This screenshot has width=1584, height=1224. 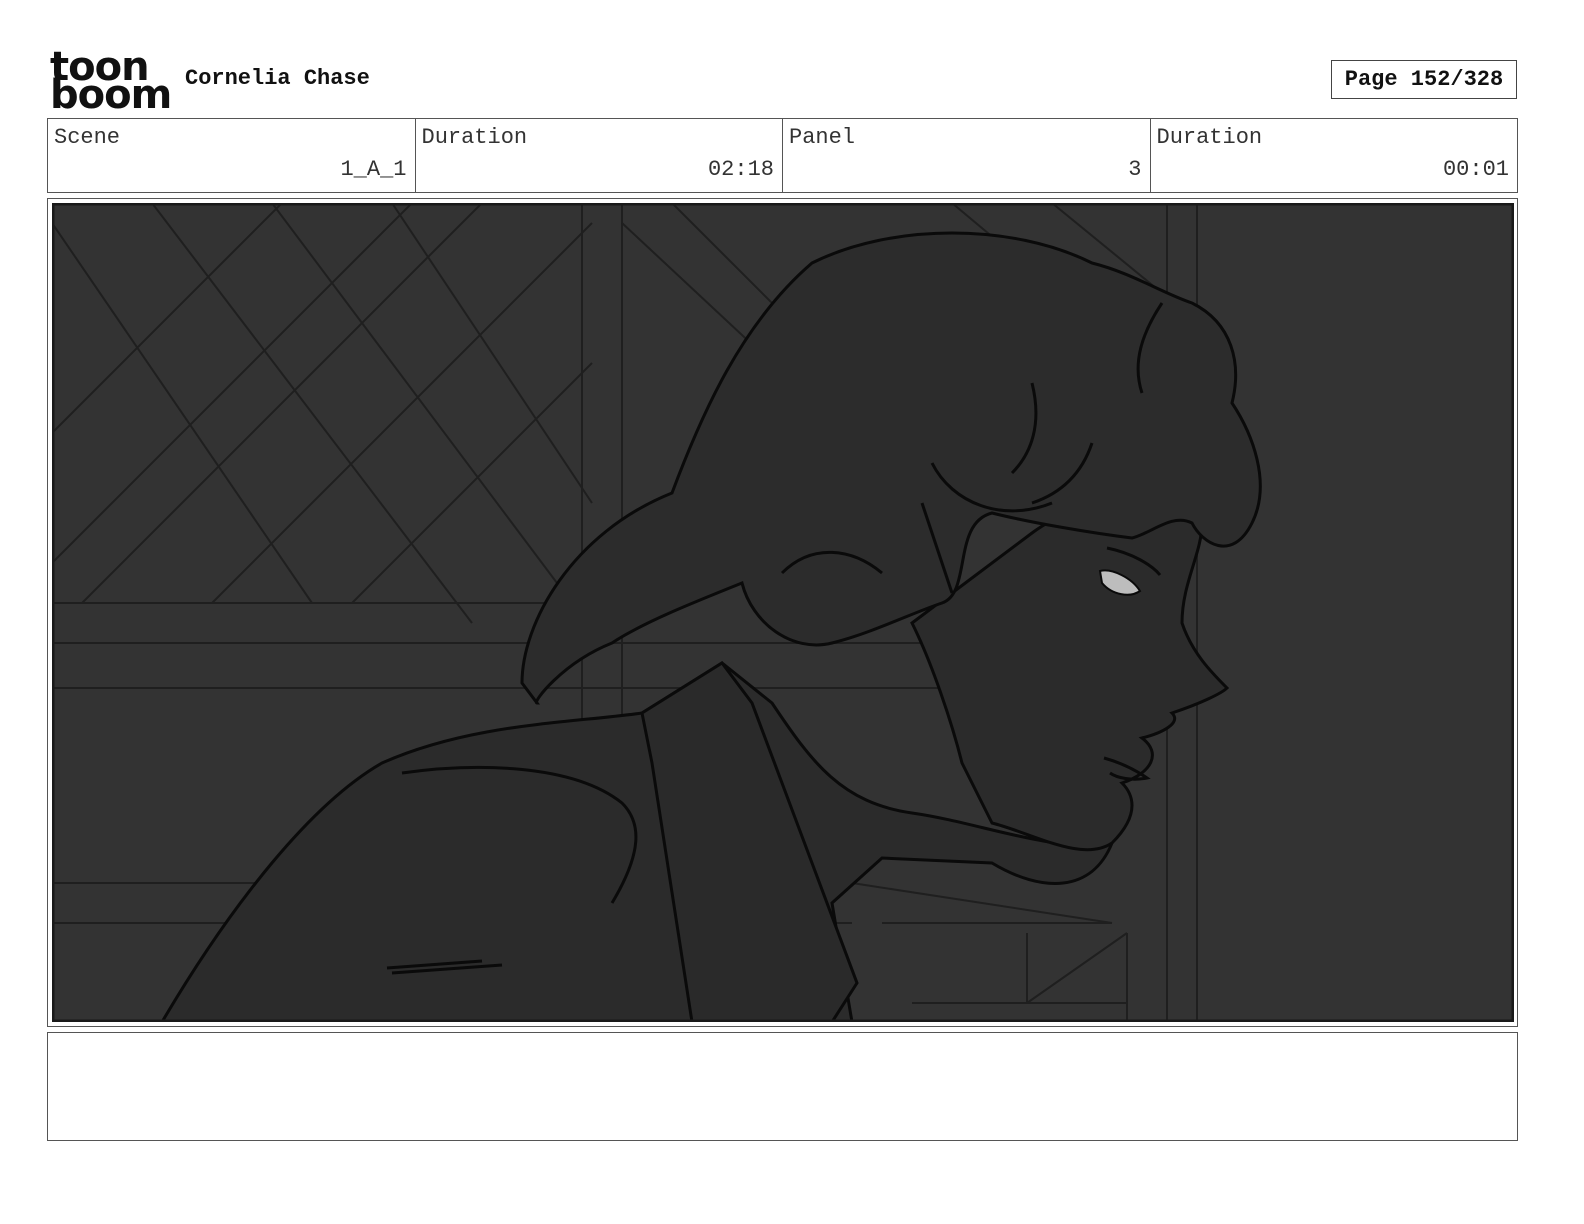 What do you see at coordinates (277, 78) in the screenshot?
I see `project-title: Cornelia Chase` at bounding box center [277, 78].